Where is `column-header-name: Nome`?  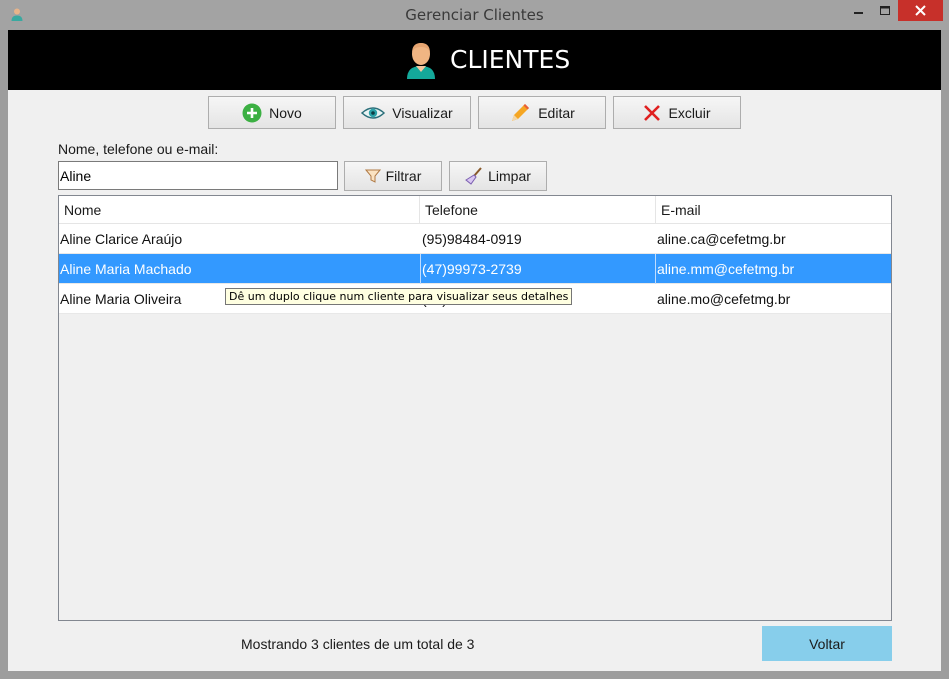 column-header-name: Nome is located at coordinates (239, 210).